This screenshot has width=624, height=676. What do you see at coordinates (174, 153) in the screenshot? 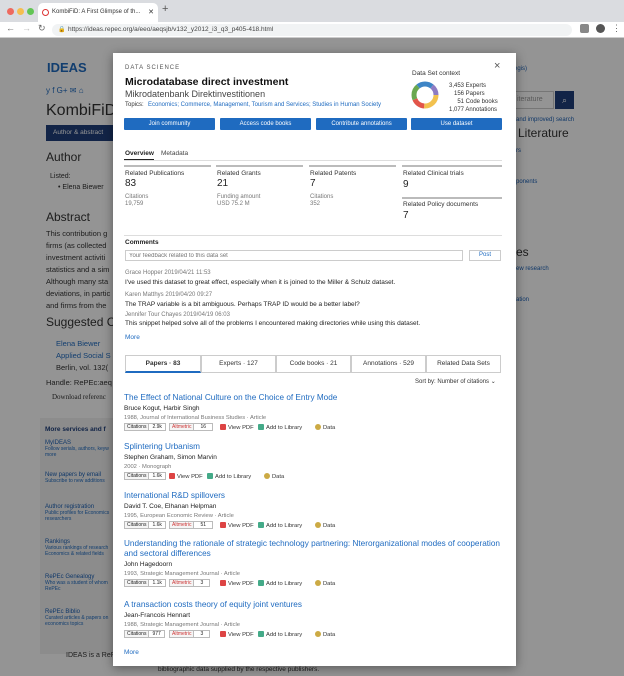
I see `tab-metadata: Metadata` at bounding box center [174, 153].